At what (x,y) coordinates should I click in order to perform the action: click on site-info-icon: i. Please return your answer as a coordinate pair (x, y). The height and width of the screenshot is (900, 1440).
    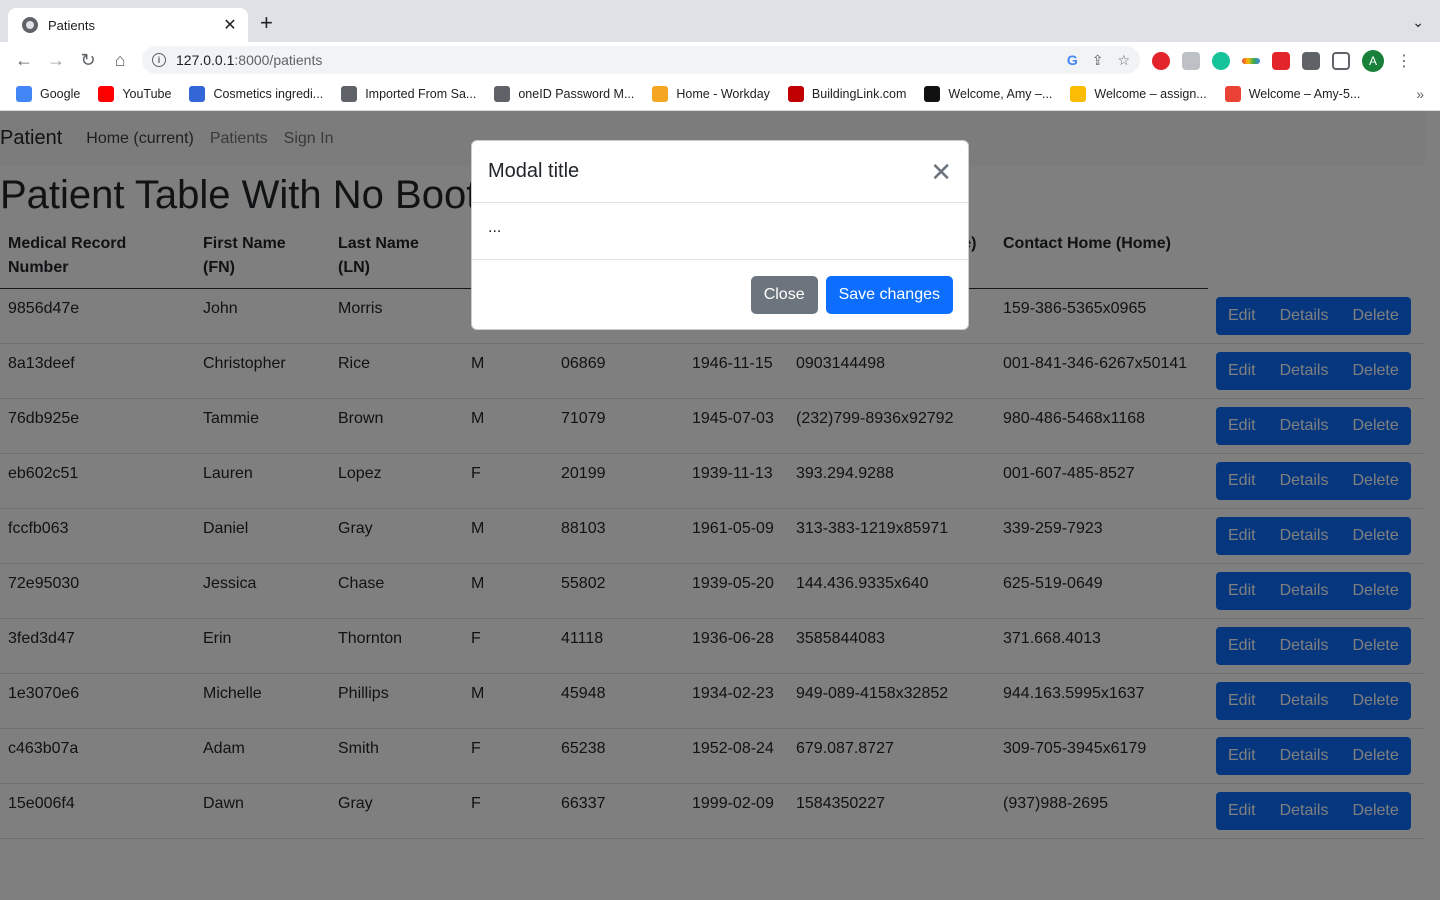
    Looking at the image, I should click on (159, 60).